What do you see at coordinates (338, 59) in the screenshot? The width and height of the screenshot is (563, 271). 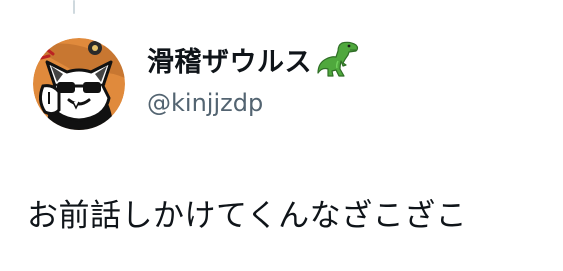 I see `t-rex-icon` at bounding box center [338, 59].